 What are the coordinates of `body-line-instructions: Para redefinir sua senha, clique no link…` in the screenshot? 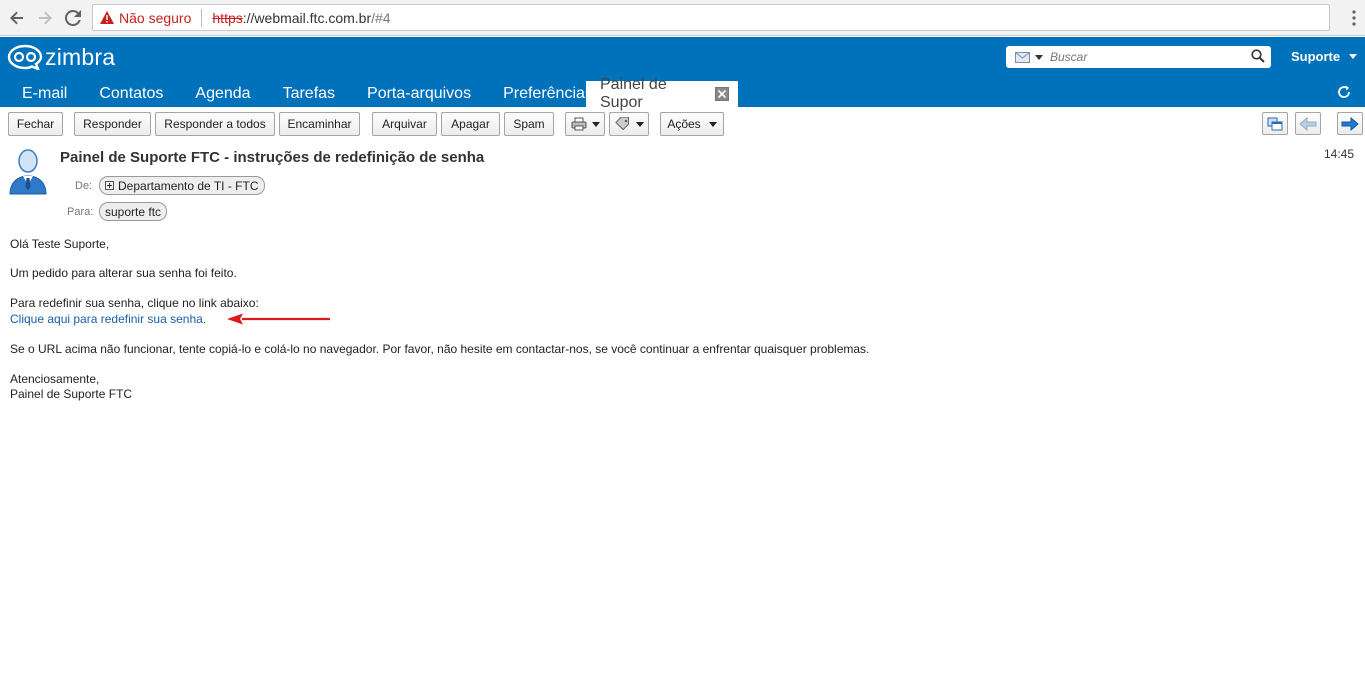 It's located at (134, 303).